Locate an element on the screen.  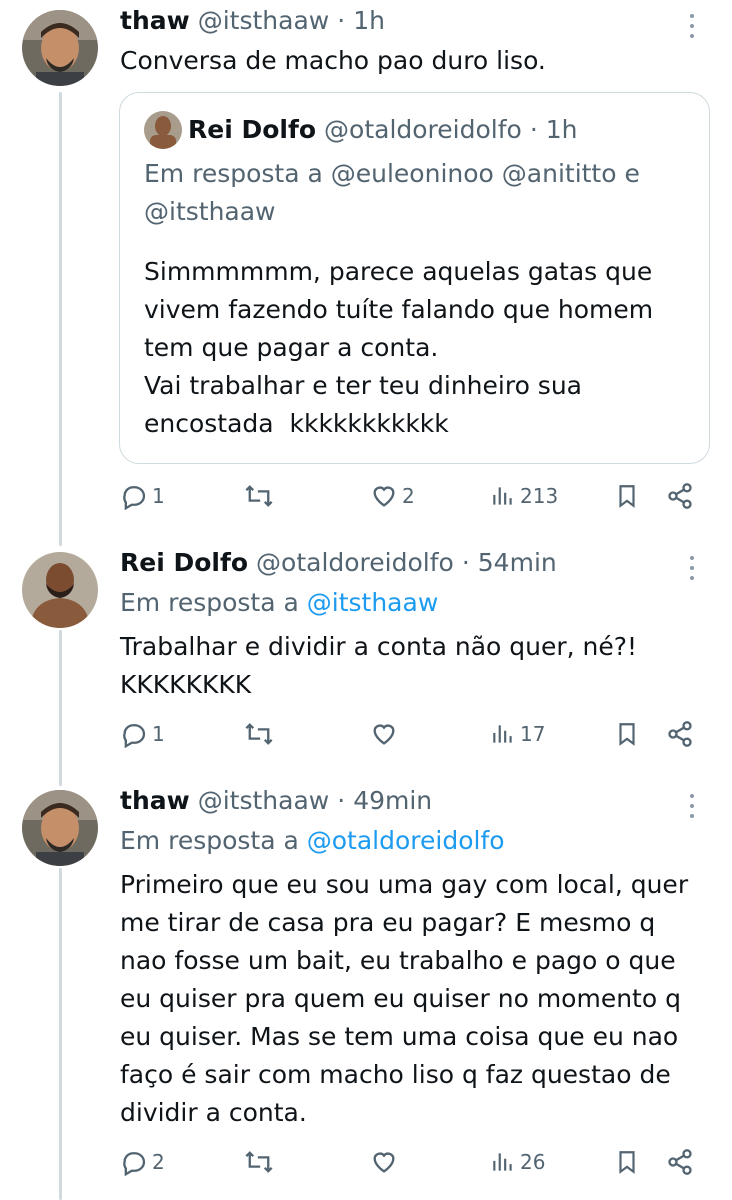
views-button: 26 is located at coordinates (517, 1162).